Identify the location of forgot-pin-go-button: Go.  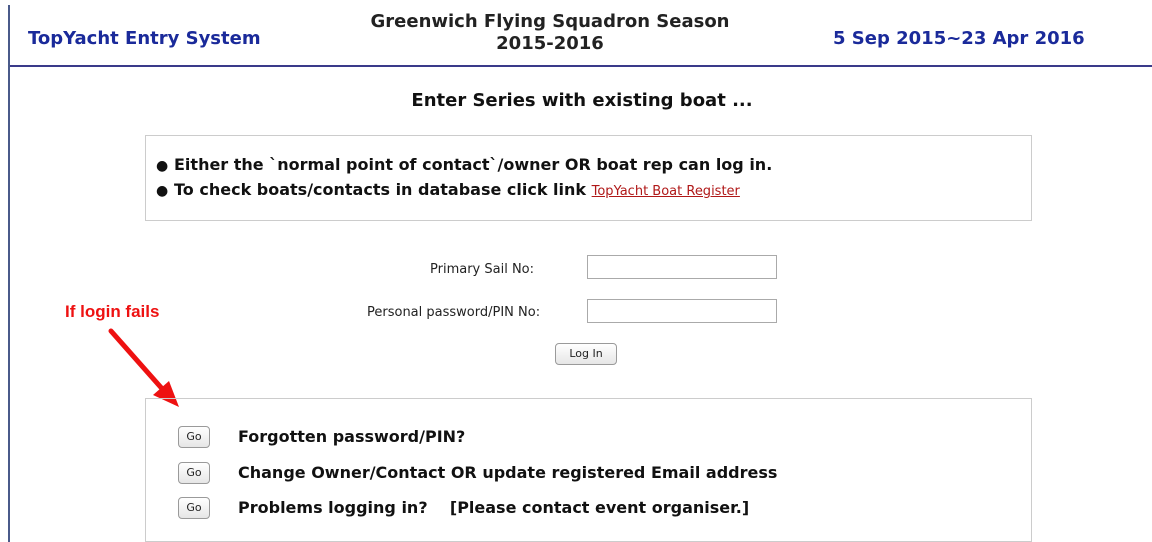
(194, 437).